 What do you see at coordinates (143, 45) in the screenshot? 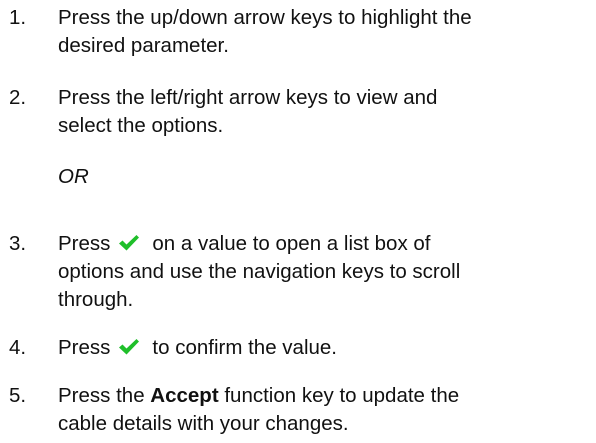
I see `step-line: desired parameter.` at bounding box center [143, 45].